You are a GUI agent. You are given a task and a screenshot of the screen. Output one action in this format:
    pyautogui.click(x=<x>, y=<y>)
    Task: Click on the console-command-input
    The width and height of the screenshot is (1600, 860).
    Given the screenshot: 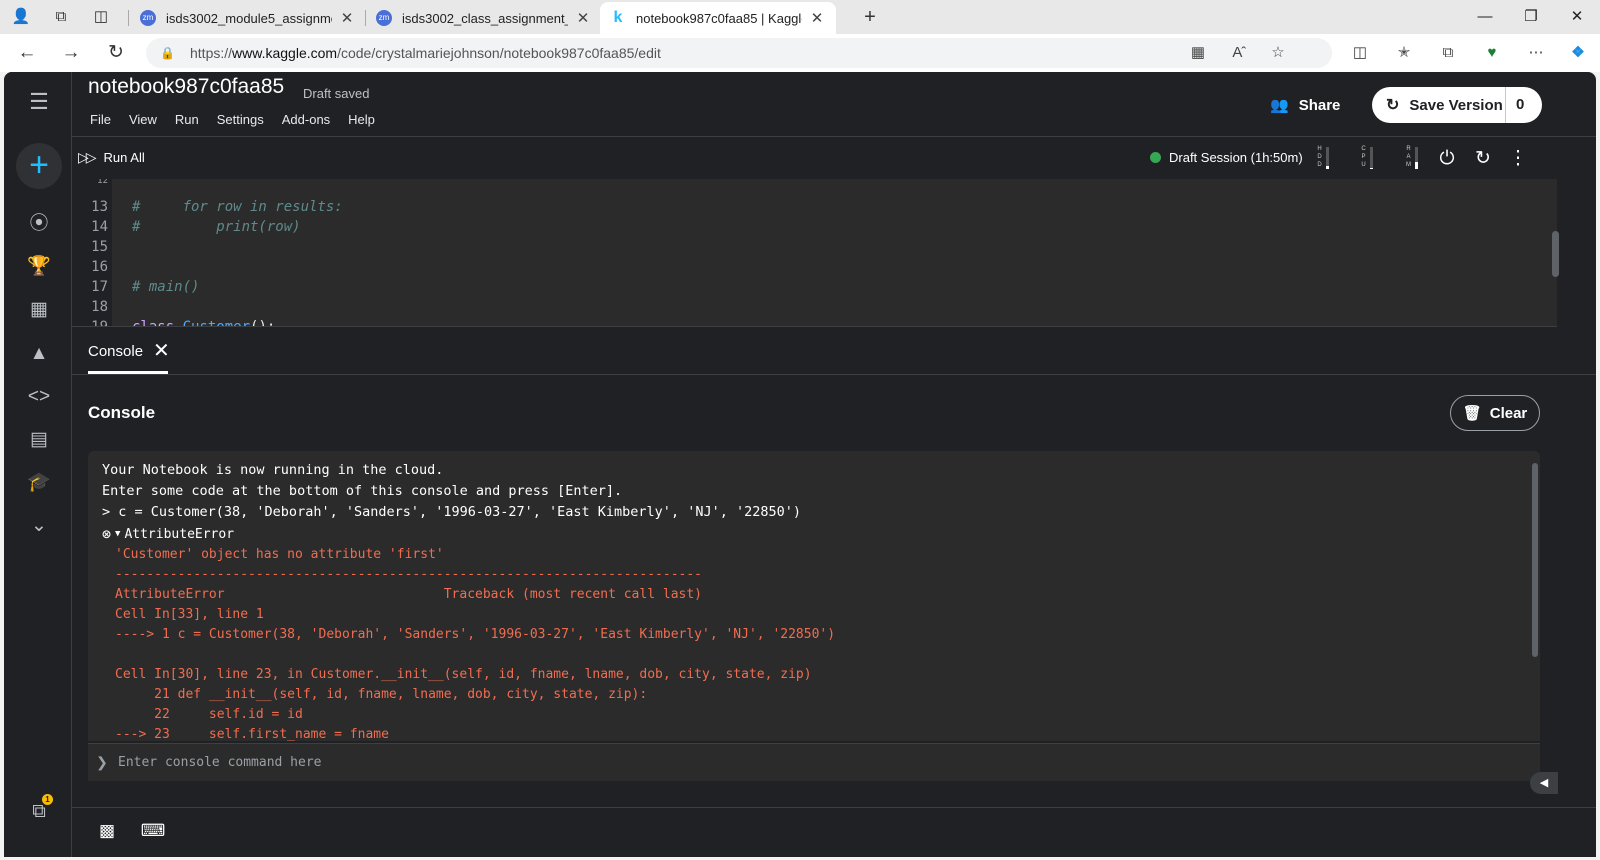 What is the action you would take?
    pyautogui.click(x=828, y=762)
    